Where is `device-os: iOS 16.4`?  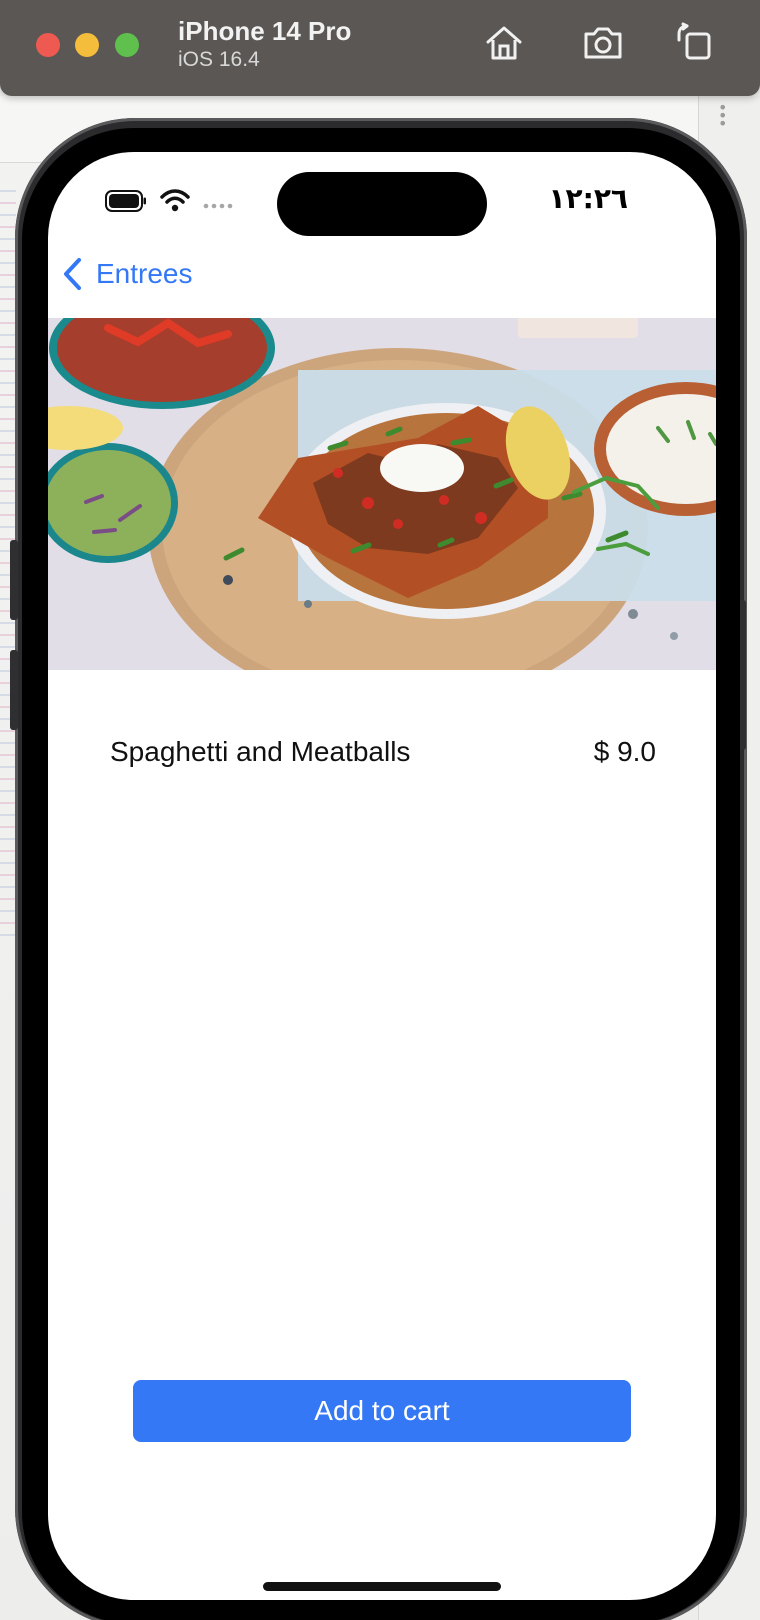 device-os: iOS 16.4 is located at coordinates (219, 59).